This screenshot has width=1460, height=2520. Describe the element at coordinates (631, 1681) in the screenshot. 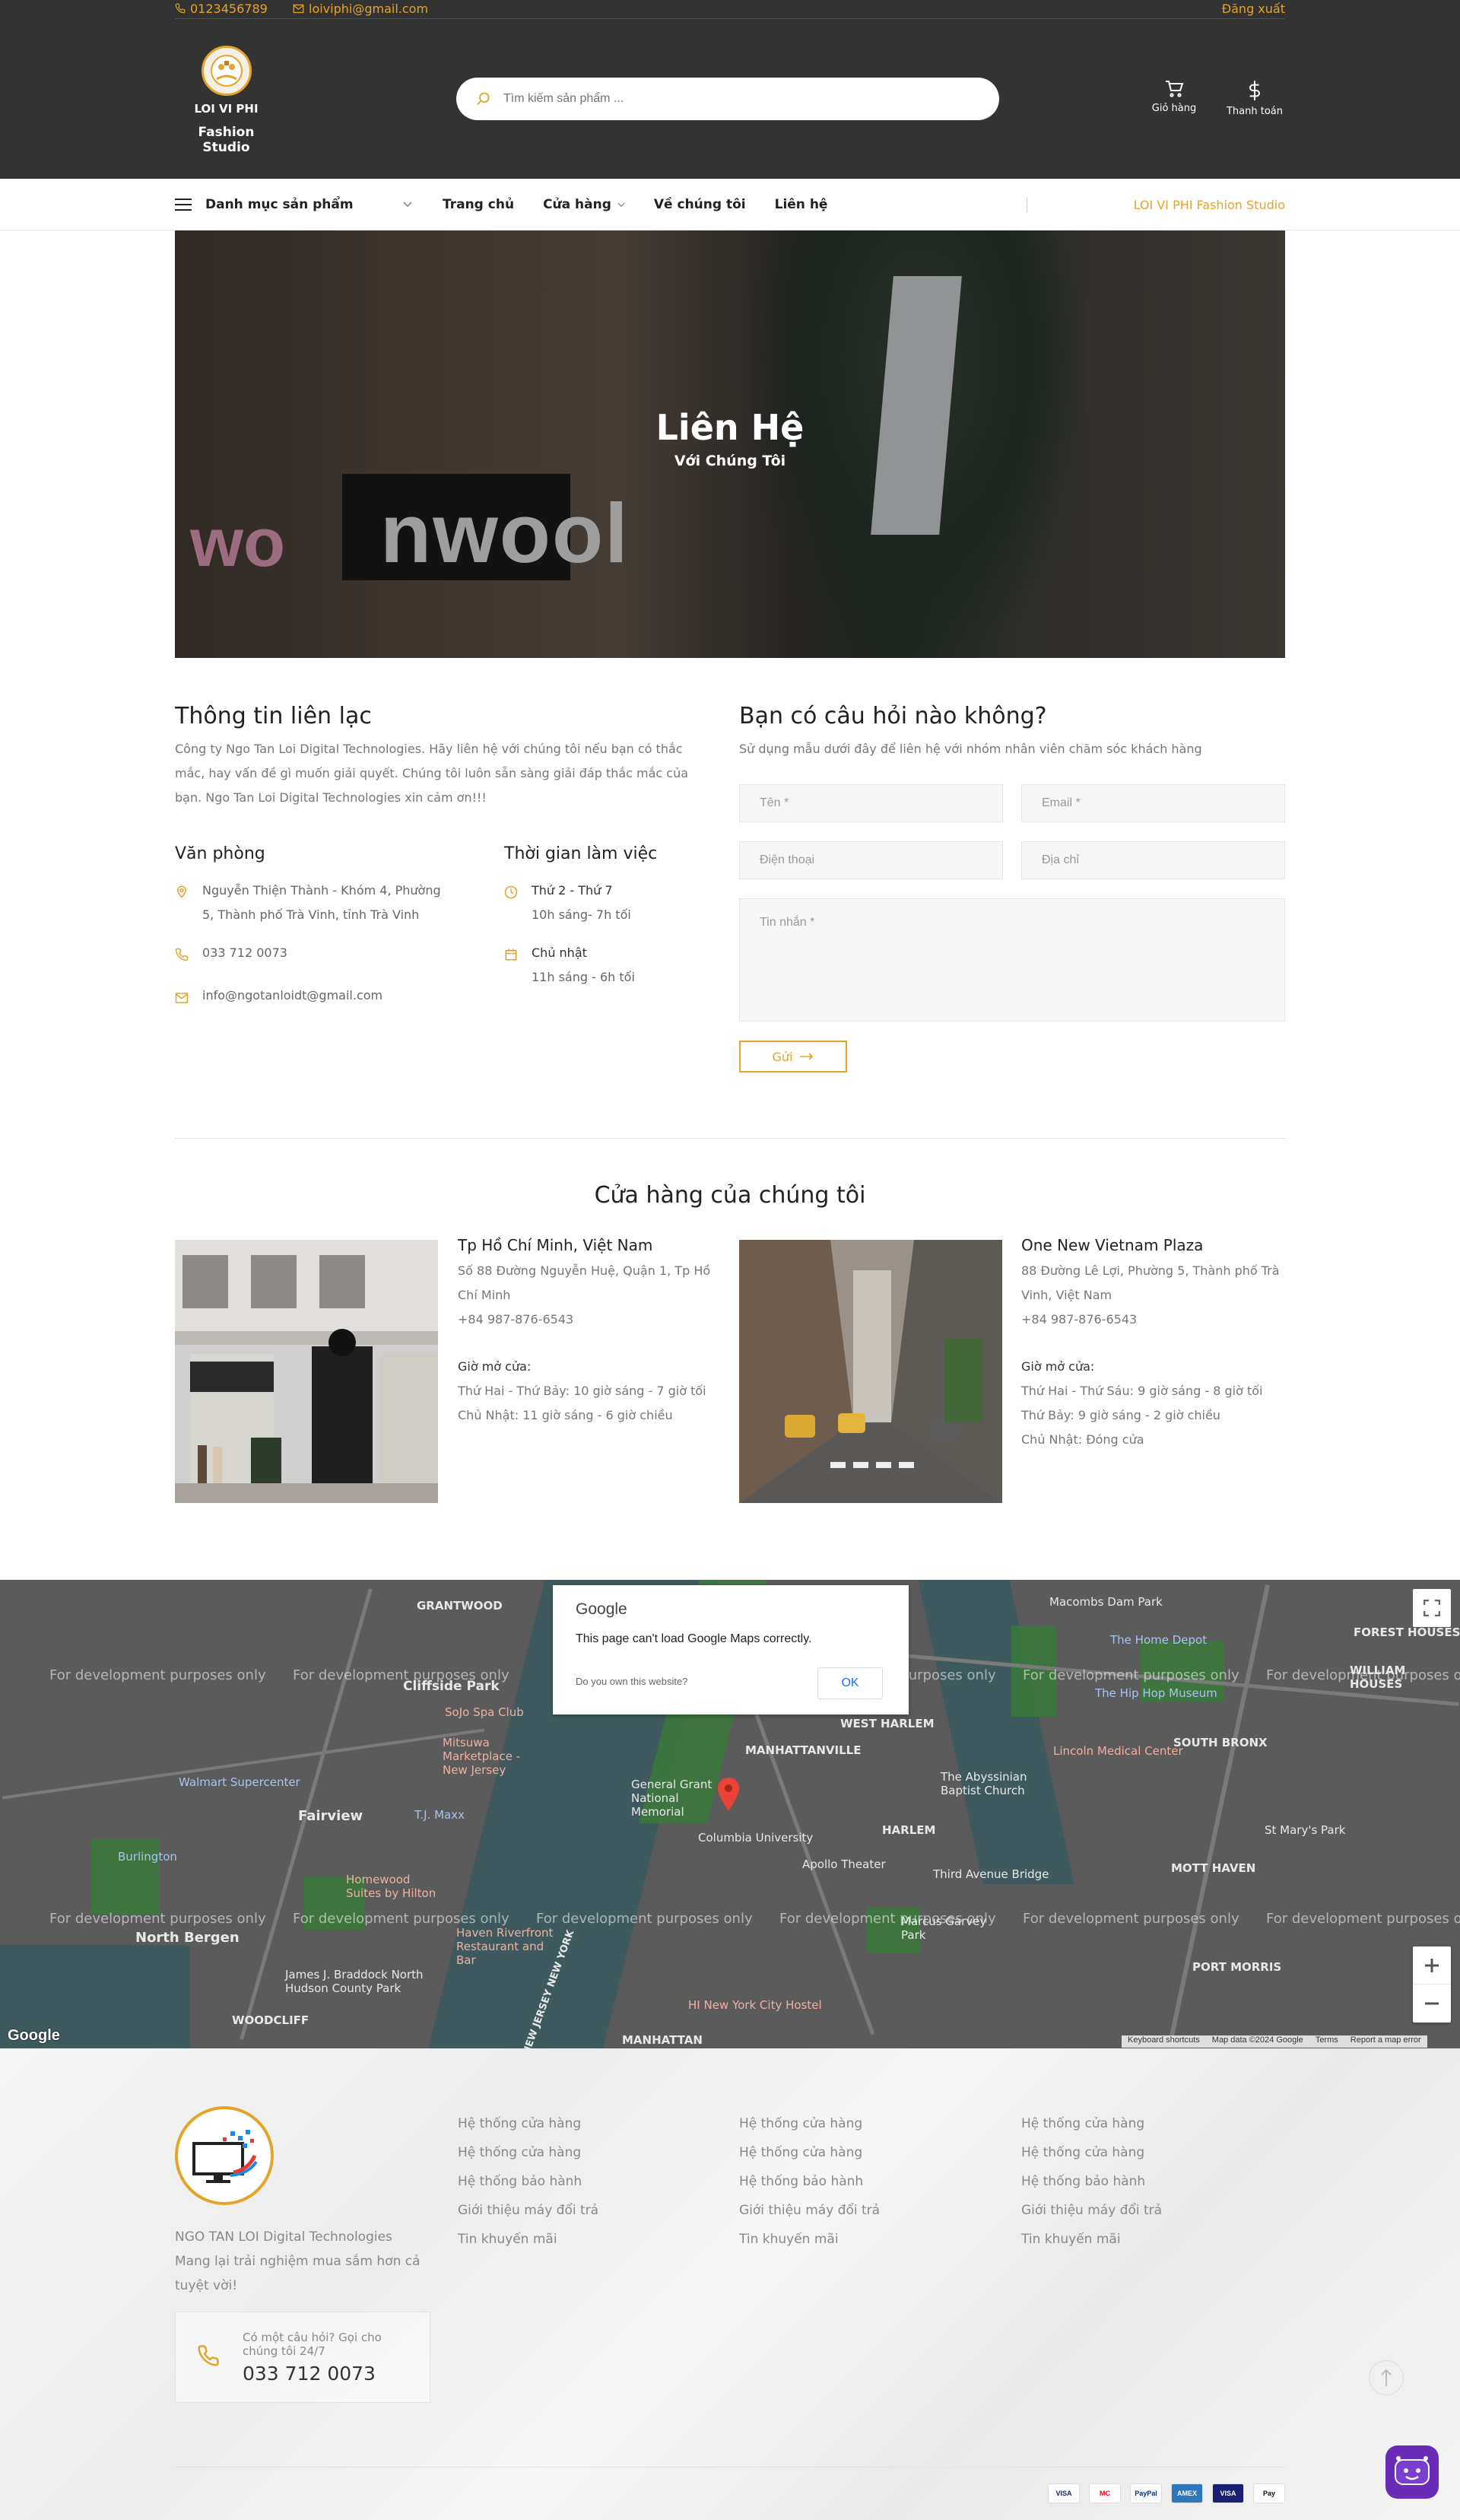

I see `dialog-own-site-link: Do you own this website?` at that location.